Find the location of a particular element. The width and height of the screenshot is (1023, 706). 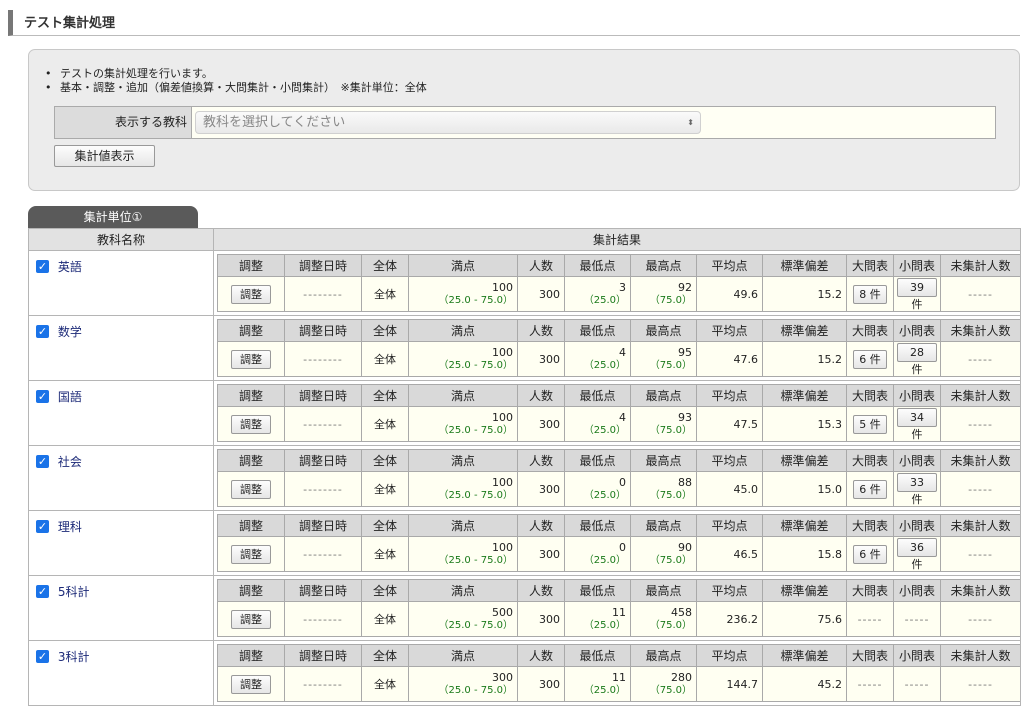

full-score-cell: 300 （25.0 - 75.0） is located at coordinates (463, 684).